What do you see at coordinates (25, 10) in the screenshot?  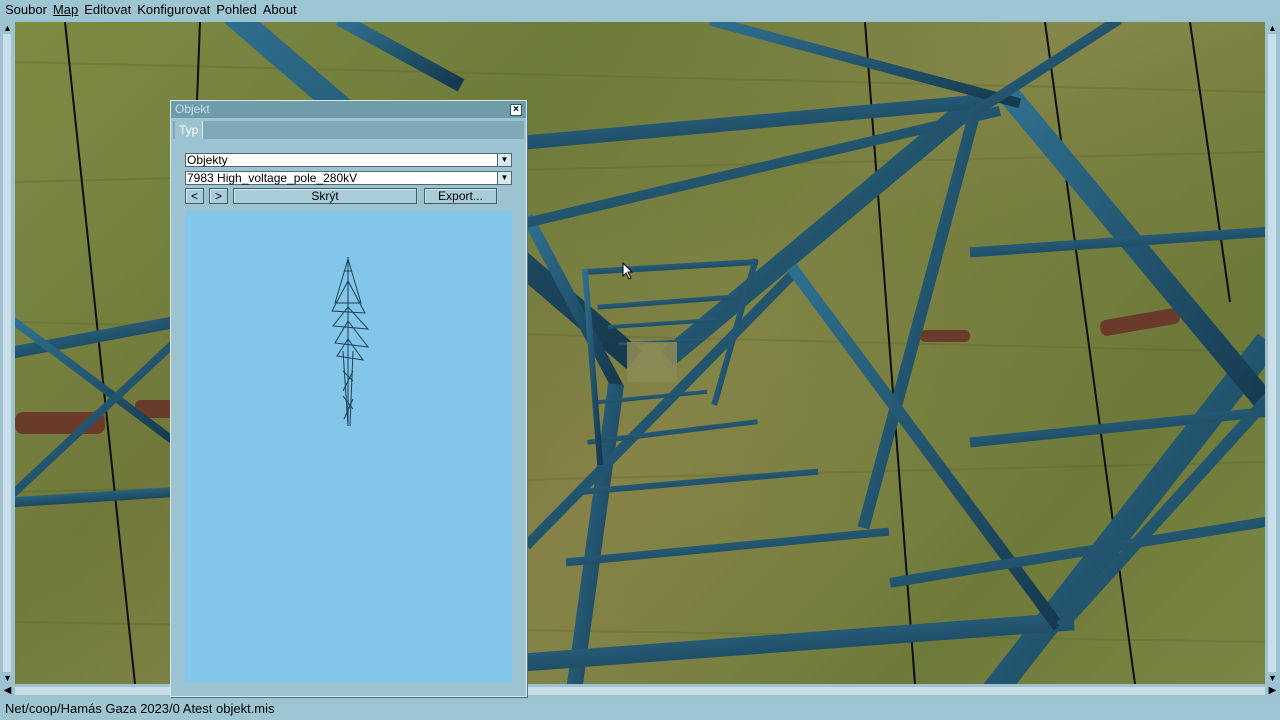 I see `menu-soubor: Soubor` at bounding box center [25, 10].